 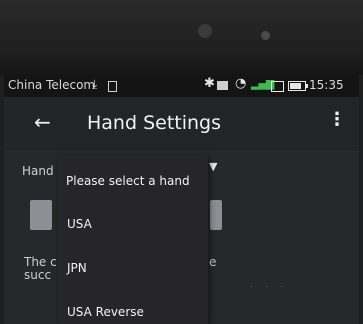 What do you see at coordinates (40, 262) in the screenshot?
I see `description-line1: The c` at bounding box center [40, 262].